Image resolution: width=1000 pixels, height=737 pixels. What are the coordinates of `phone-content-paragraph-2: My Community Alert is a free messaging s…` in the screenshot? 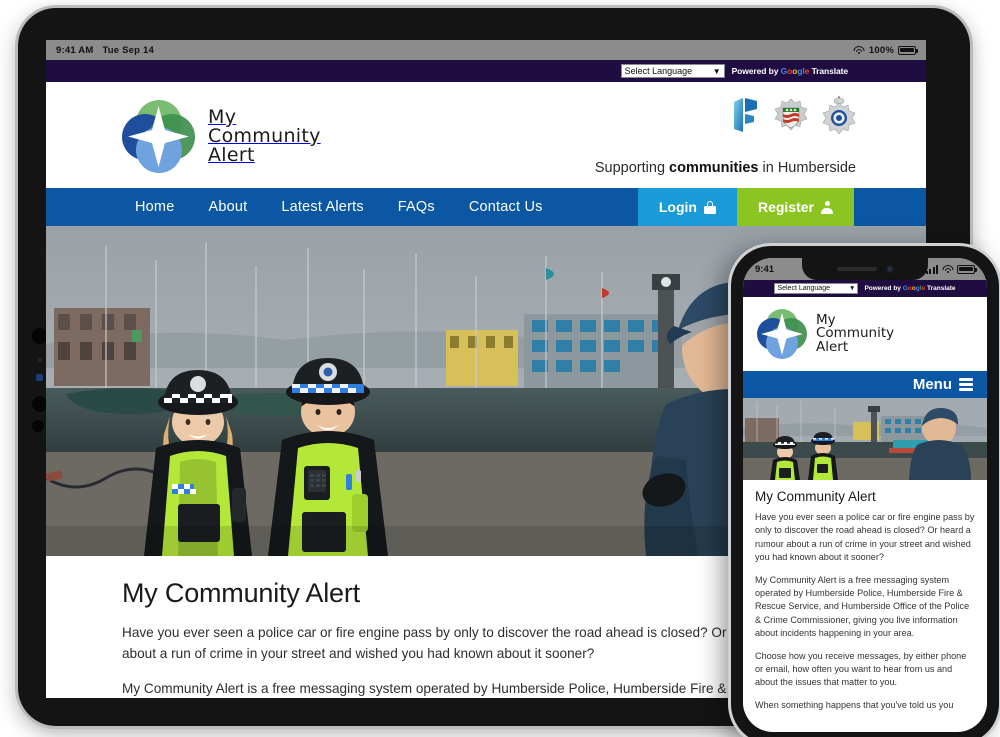 It's located at (862, 606).